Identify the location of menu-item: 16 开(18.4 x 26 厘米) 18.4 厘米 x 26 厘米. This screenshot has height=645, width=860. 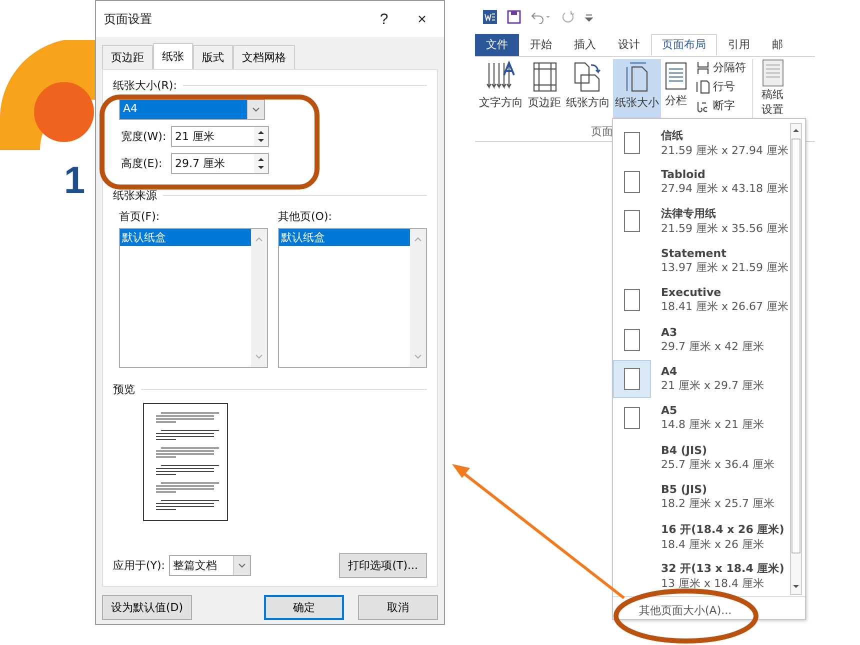
(701, 536).